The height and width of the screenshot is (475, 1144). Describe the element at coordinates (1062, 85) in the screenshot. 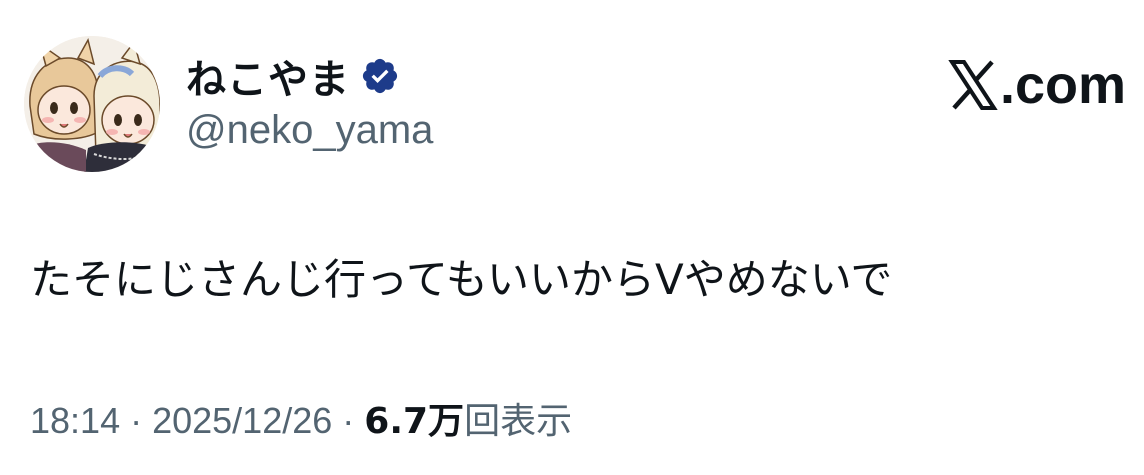

I see `site-domain-suffix: .com` at that location.